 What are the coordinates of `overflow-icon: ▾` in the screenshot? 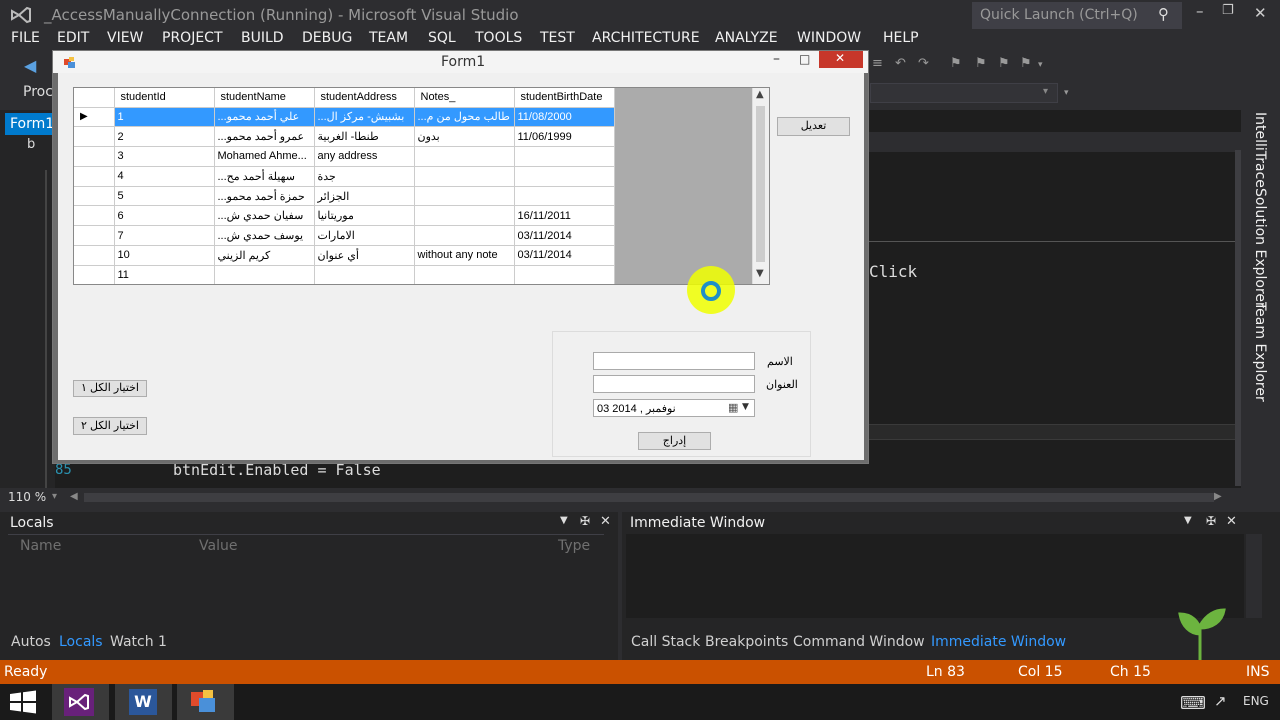 It's located at (1040, 65).